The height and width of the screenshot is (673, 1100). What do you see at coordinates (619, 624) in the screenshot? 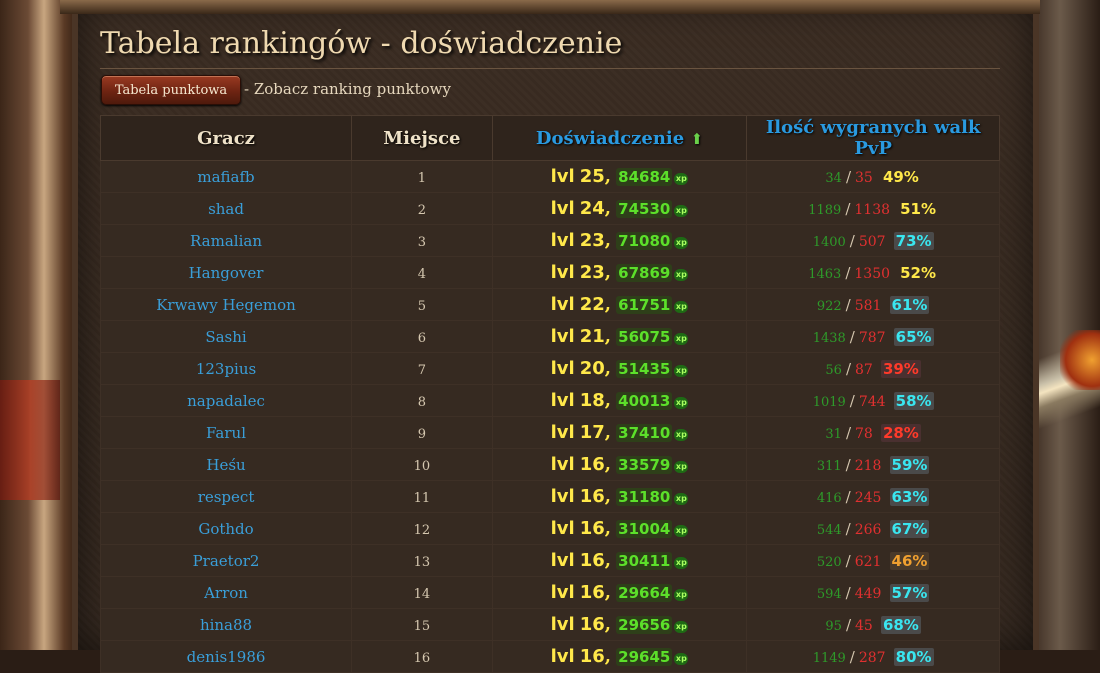
I see `experience-cell: lvl 16, 29656 xp` at bounding box center [619, 624].